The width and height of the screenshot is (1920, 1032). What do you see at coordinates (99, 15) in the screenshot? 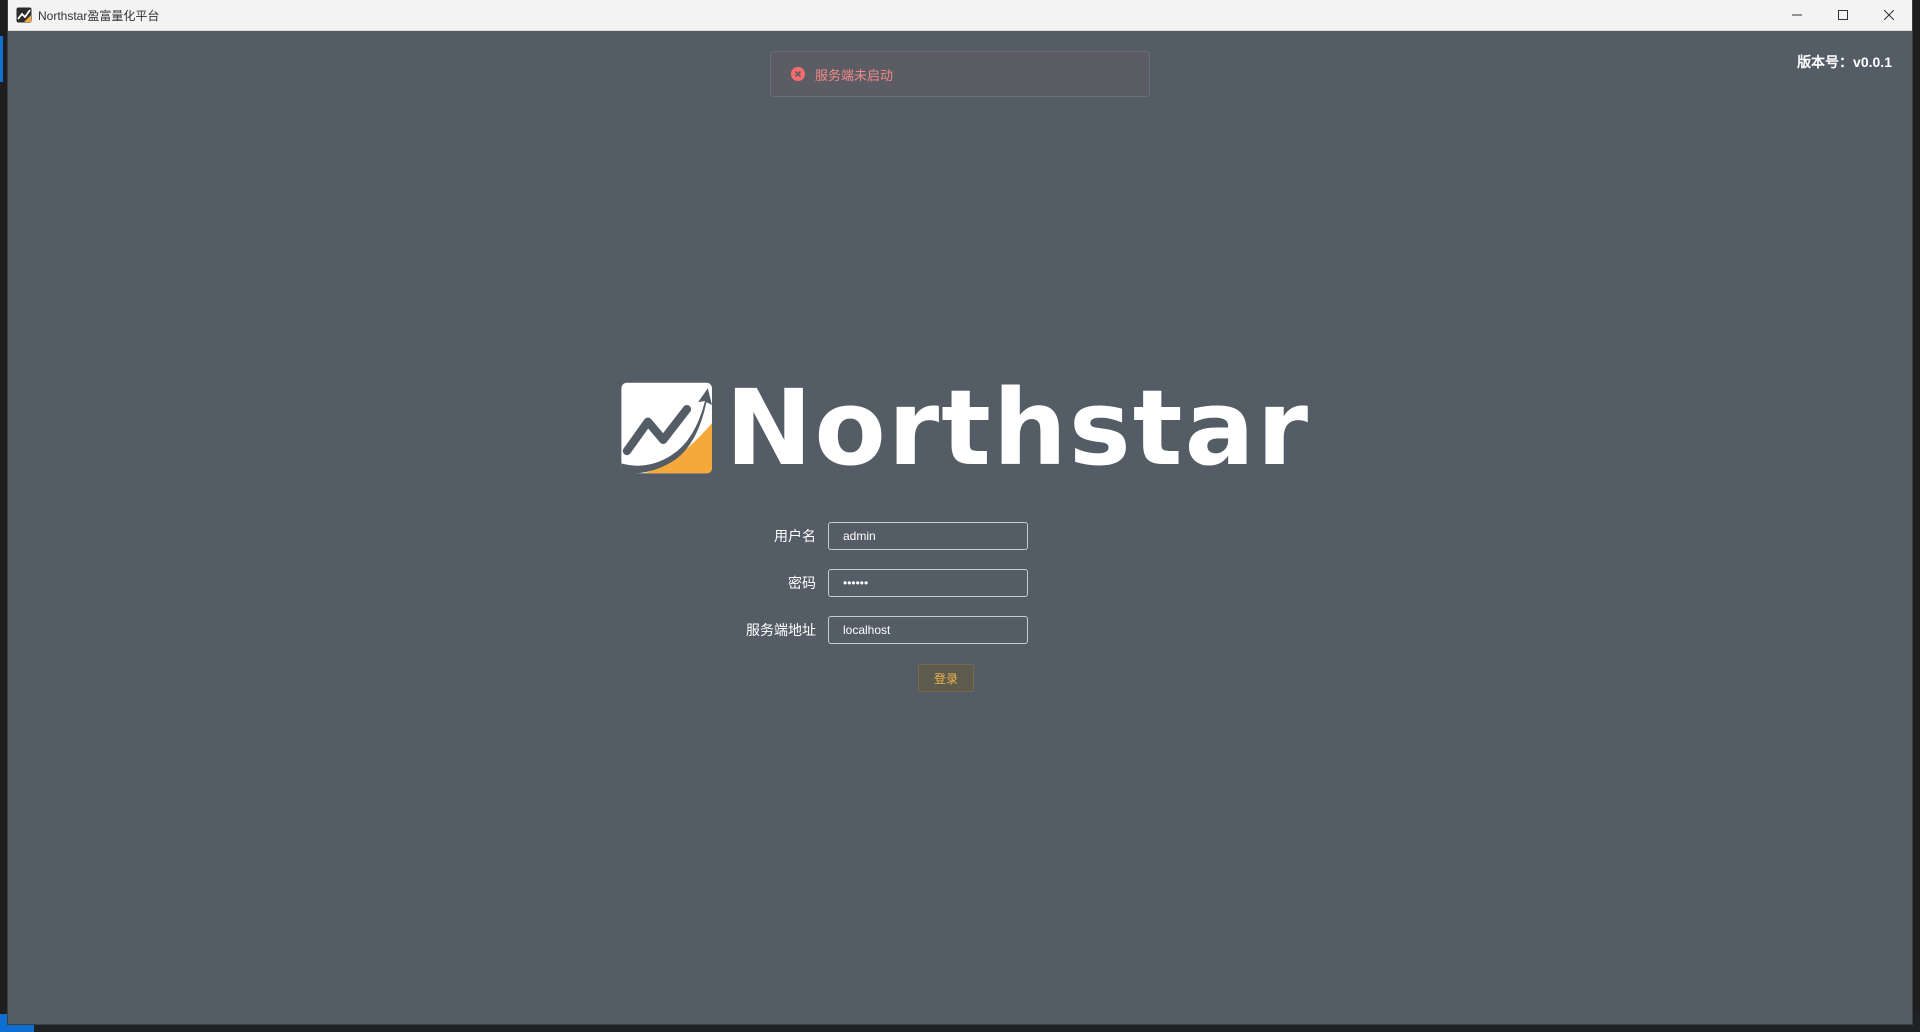
I see `window-title: Northstar盈富量化平台` at bounding box center [99, 15].